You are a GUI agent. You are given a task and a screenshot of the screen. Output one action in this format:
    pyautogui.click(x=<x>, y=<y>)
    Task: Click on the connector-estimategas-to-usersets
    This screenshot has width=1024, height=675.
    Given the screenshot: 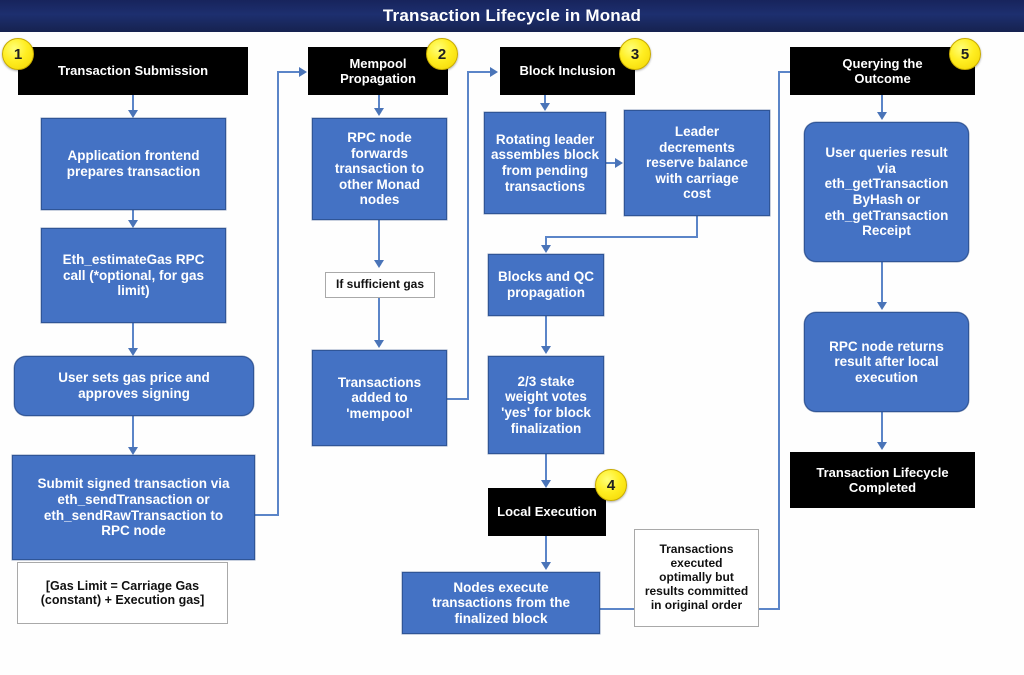 What is the action you would take?
    pyautogui.click(x=133, y=337)
    